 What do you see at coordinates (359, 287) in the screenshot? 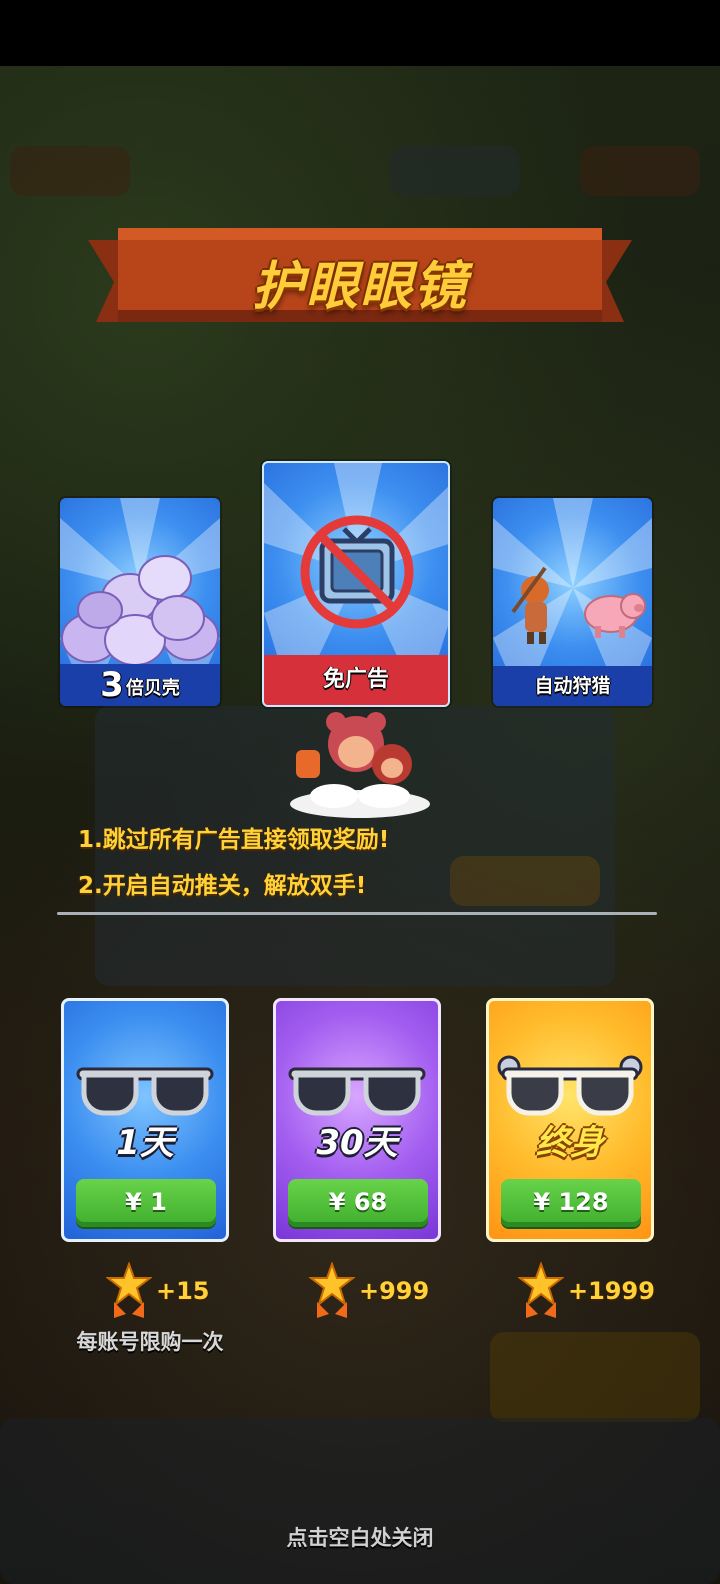
I see `page-title: 护眼眼镜` at bounding box center [359, 287].